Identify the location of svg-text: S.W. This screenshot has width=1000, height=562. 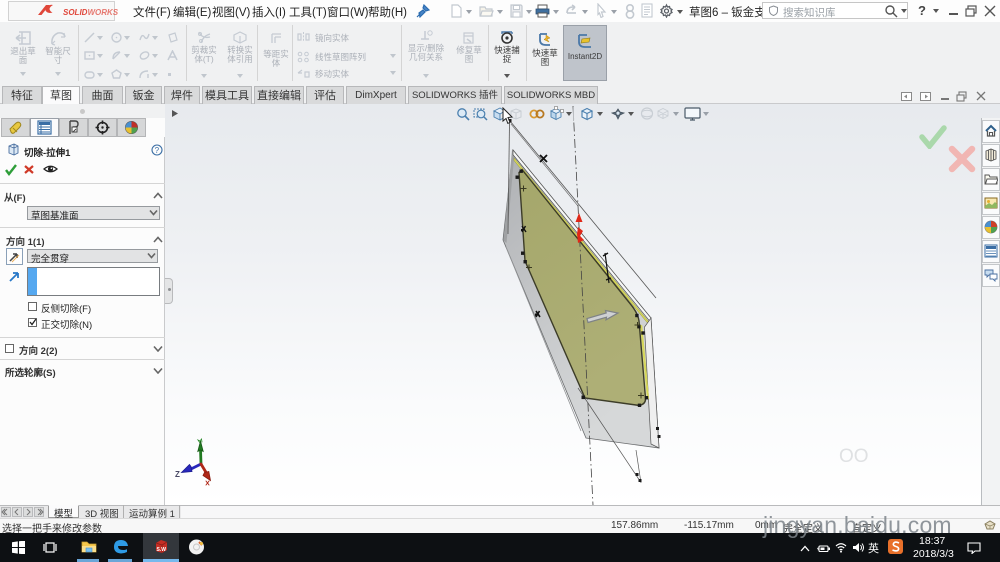
(162, 550).